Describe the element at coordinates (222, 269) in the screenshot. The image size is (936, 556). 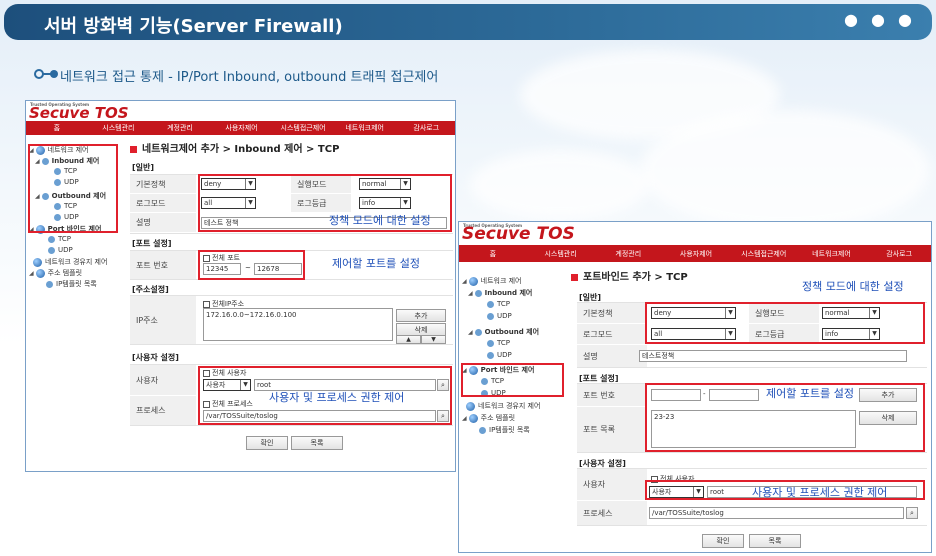
I see `port-from-field: 12345` at that location.